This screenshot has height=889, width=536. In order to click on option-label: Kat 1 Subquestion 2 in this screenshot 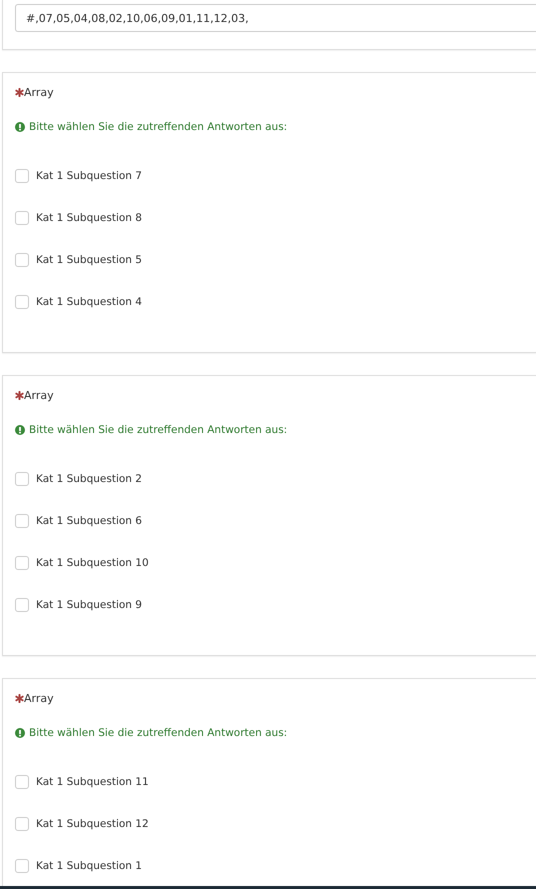, I will do `click(89, 479)`.